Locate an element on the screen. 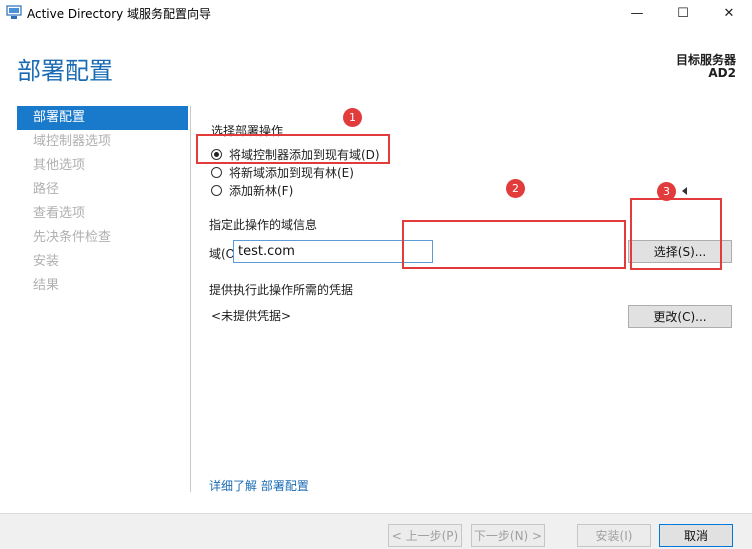 Image resolution: width=752 pixels, height=549 pixels. page-header: 部署配置 目标服务器 AD2 is located at coordinates (376, 57).